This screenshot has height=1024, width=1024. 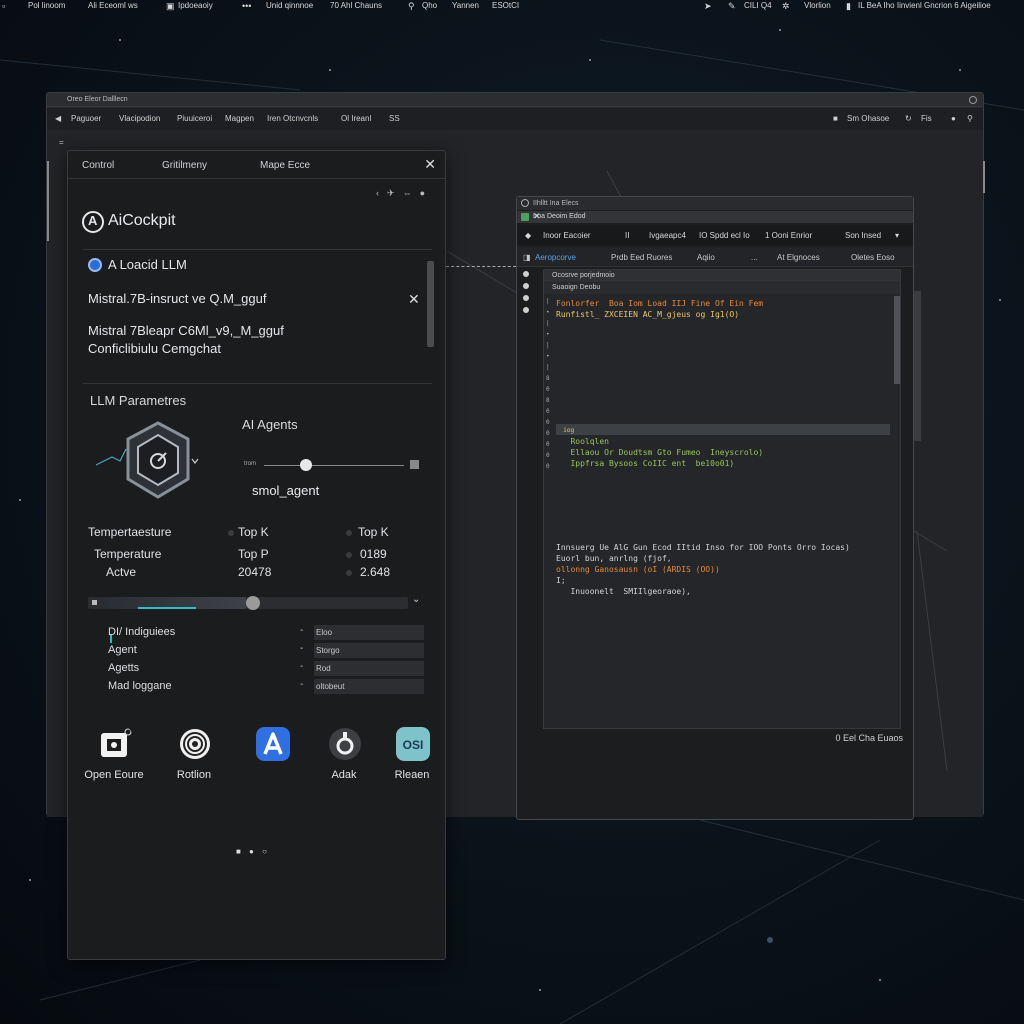 I want to click on refresh-icon: ↻, so click(x=908, y=118).